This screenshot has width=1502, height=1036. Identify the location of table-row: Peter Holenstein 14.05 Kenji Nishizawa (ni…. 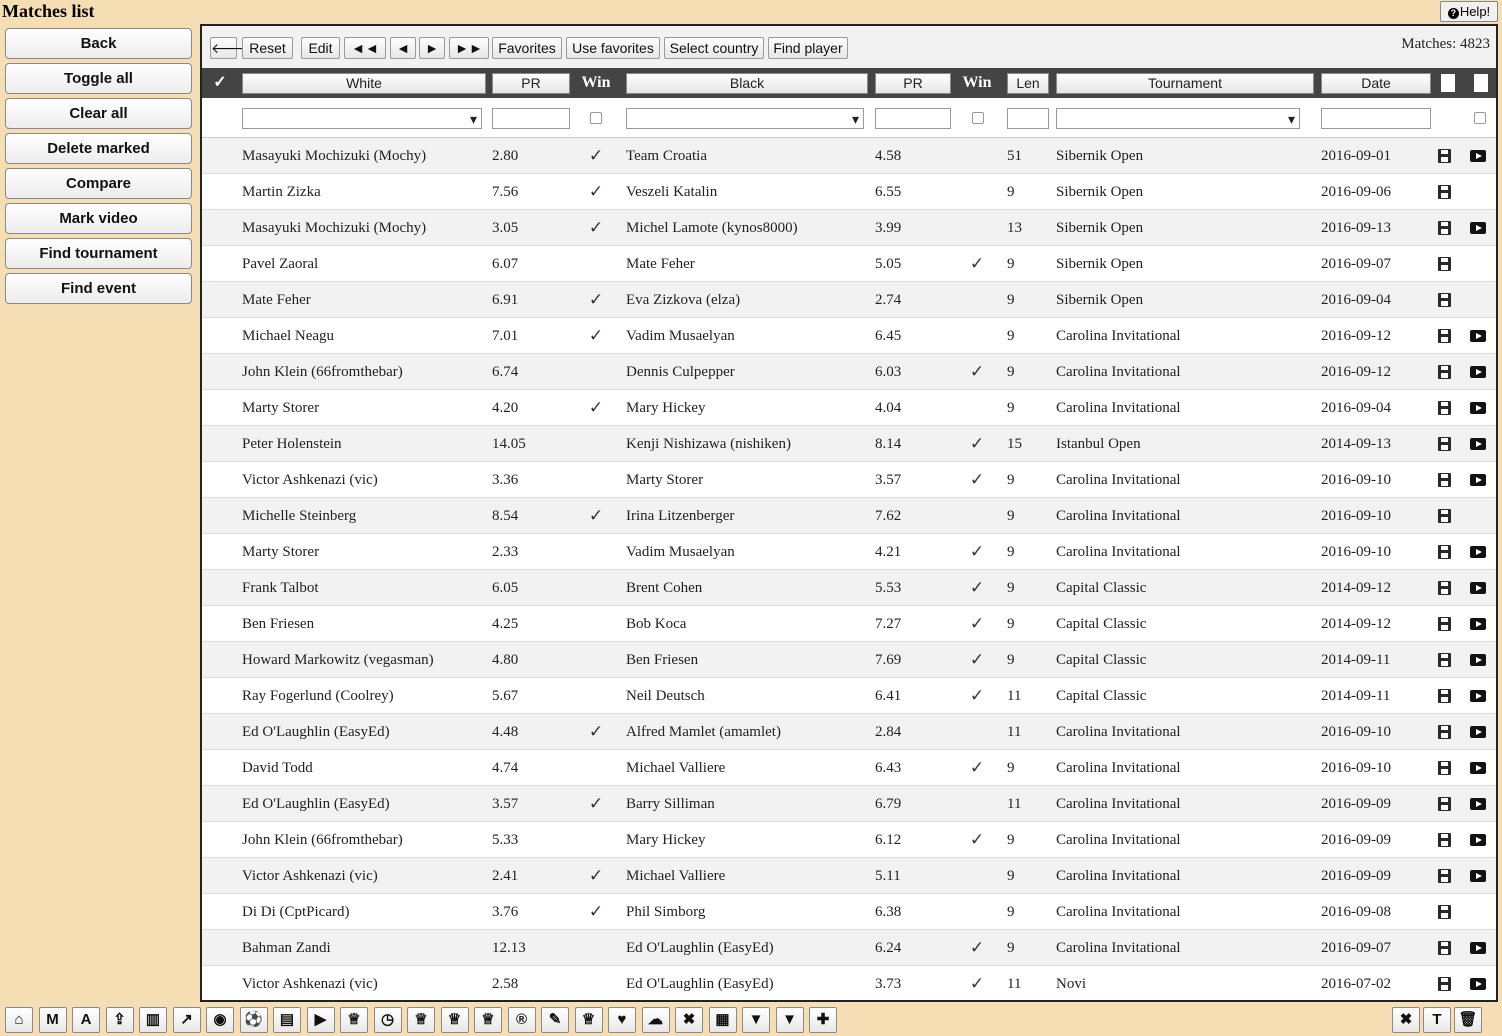
(849, 444).